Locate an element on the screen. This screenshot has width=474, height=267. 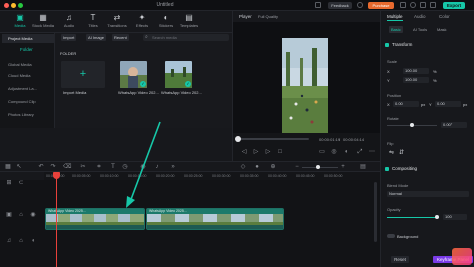
speaker-icon: ◖ is located at coordinates (33, 241).